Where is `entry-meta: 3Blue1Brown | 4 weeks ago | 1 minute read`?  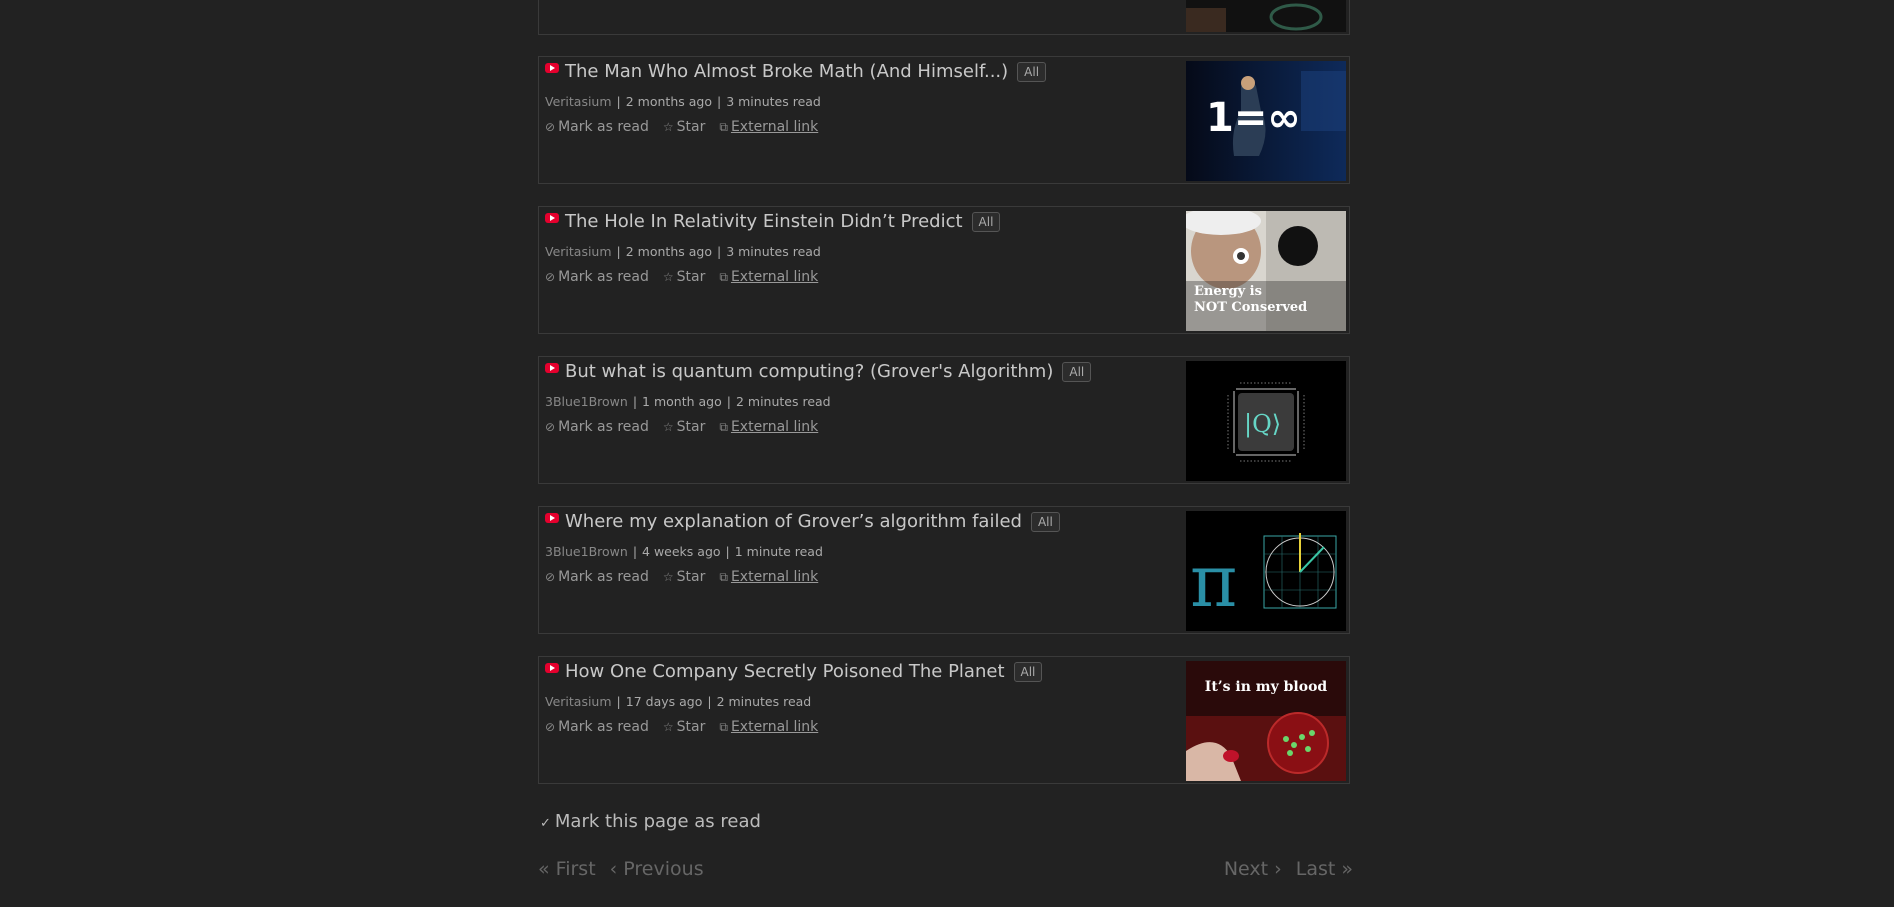 entry-meta: 3Blue1Brown | 4 weeks ago | 1 minute read is located at coordinates (684, 551).